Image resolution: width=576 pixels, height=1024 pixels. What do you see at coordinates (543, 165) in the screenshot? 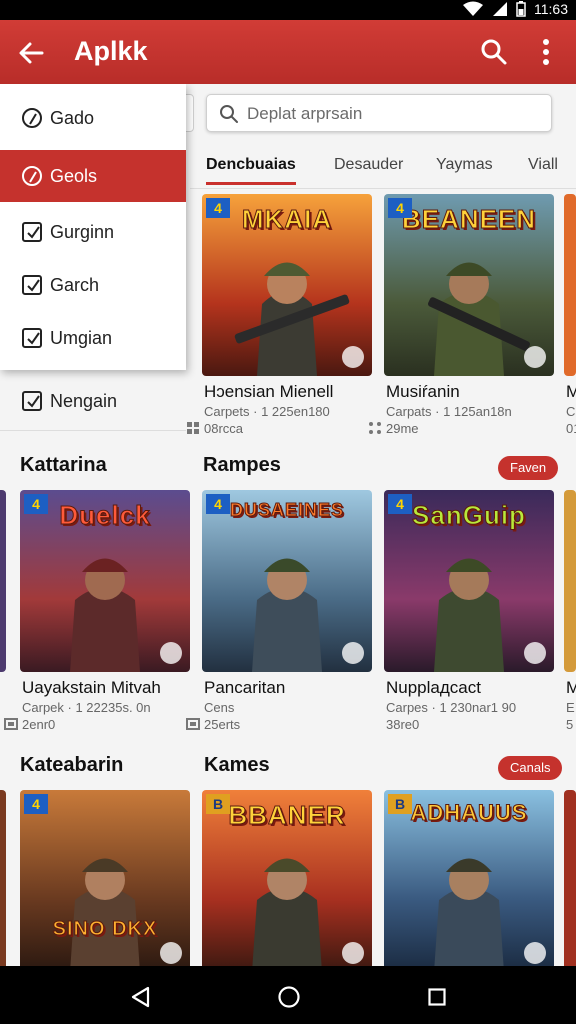
I see `tab-viall: Viall` at bounding box center [543, 165].